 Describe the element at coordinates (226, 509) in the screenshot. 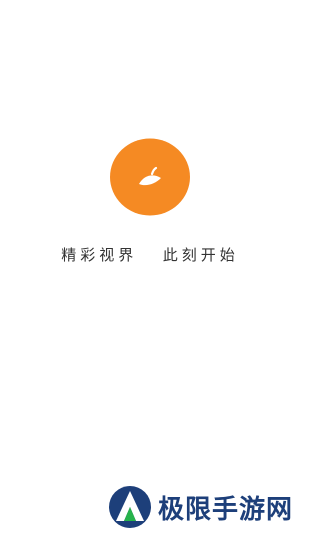

I see `watermark-text: 极限手游网` at that location.